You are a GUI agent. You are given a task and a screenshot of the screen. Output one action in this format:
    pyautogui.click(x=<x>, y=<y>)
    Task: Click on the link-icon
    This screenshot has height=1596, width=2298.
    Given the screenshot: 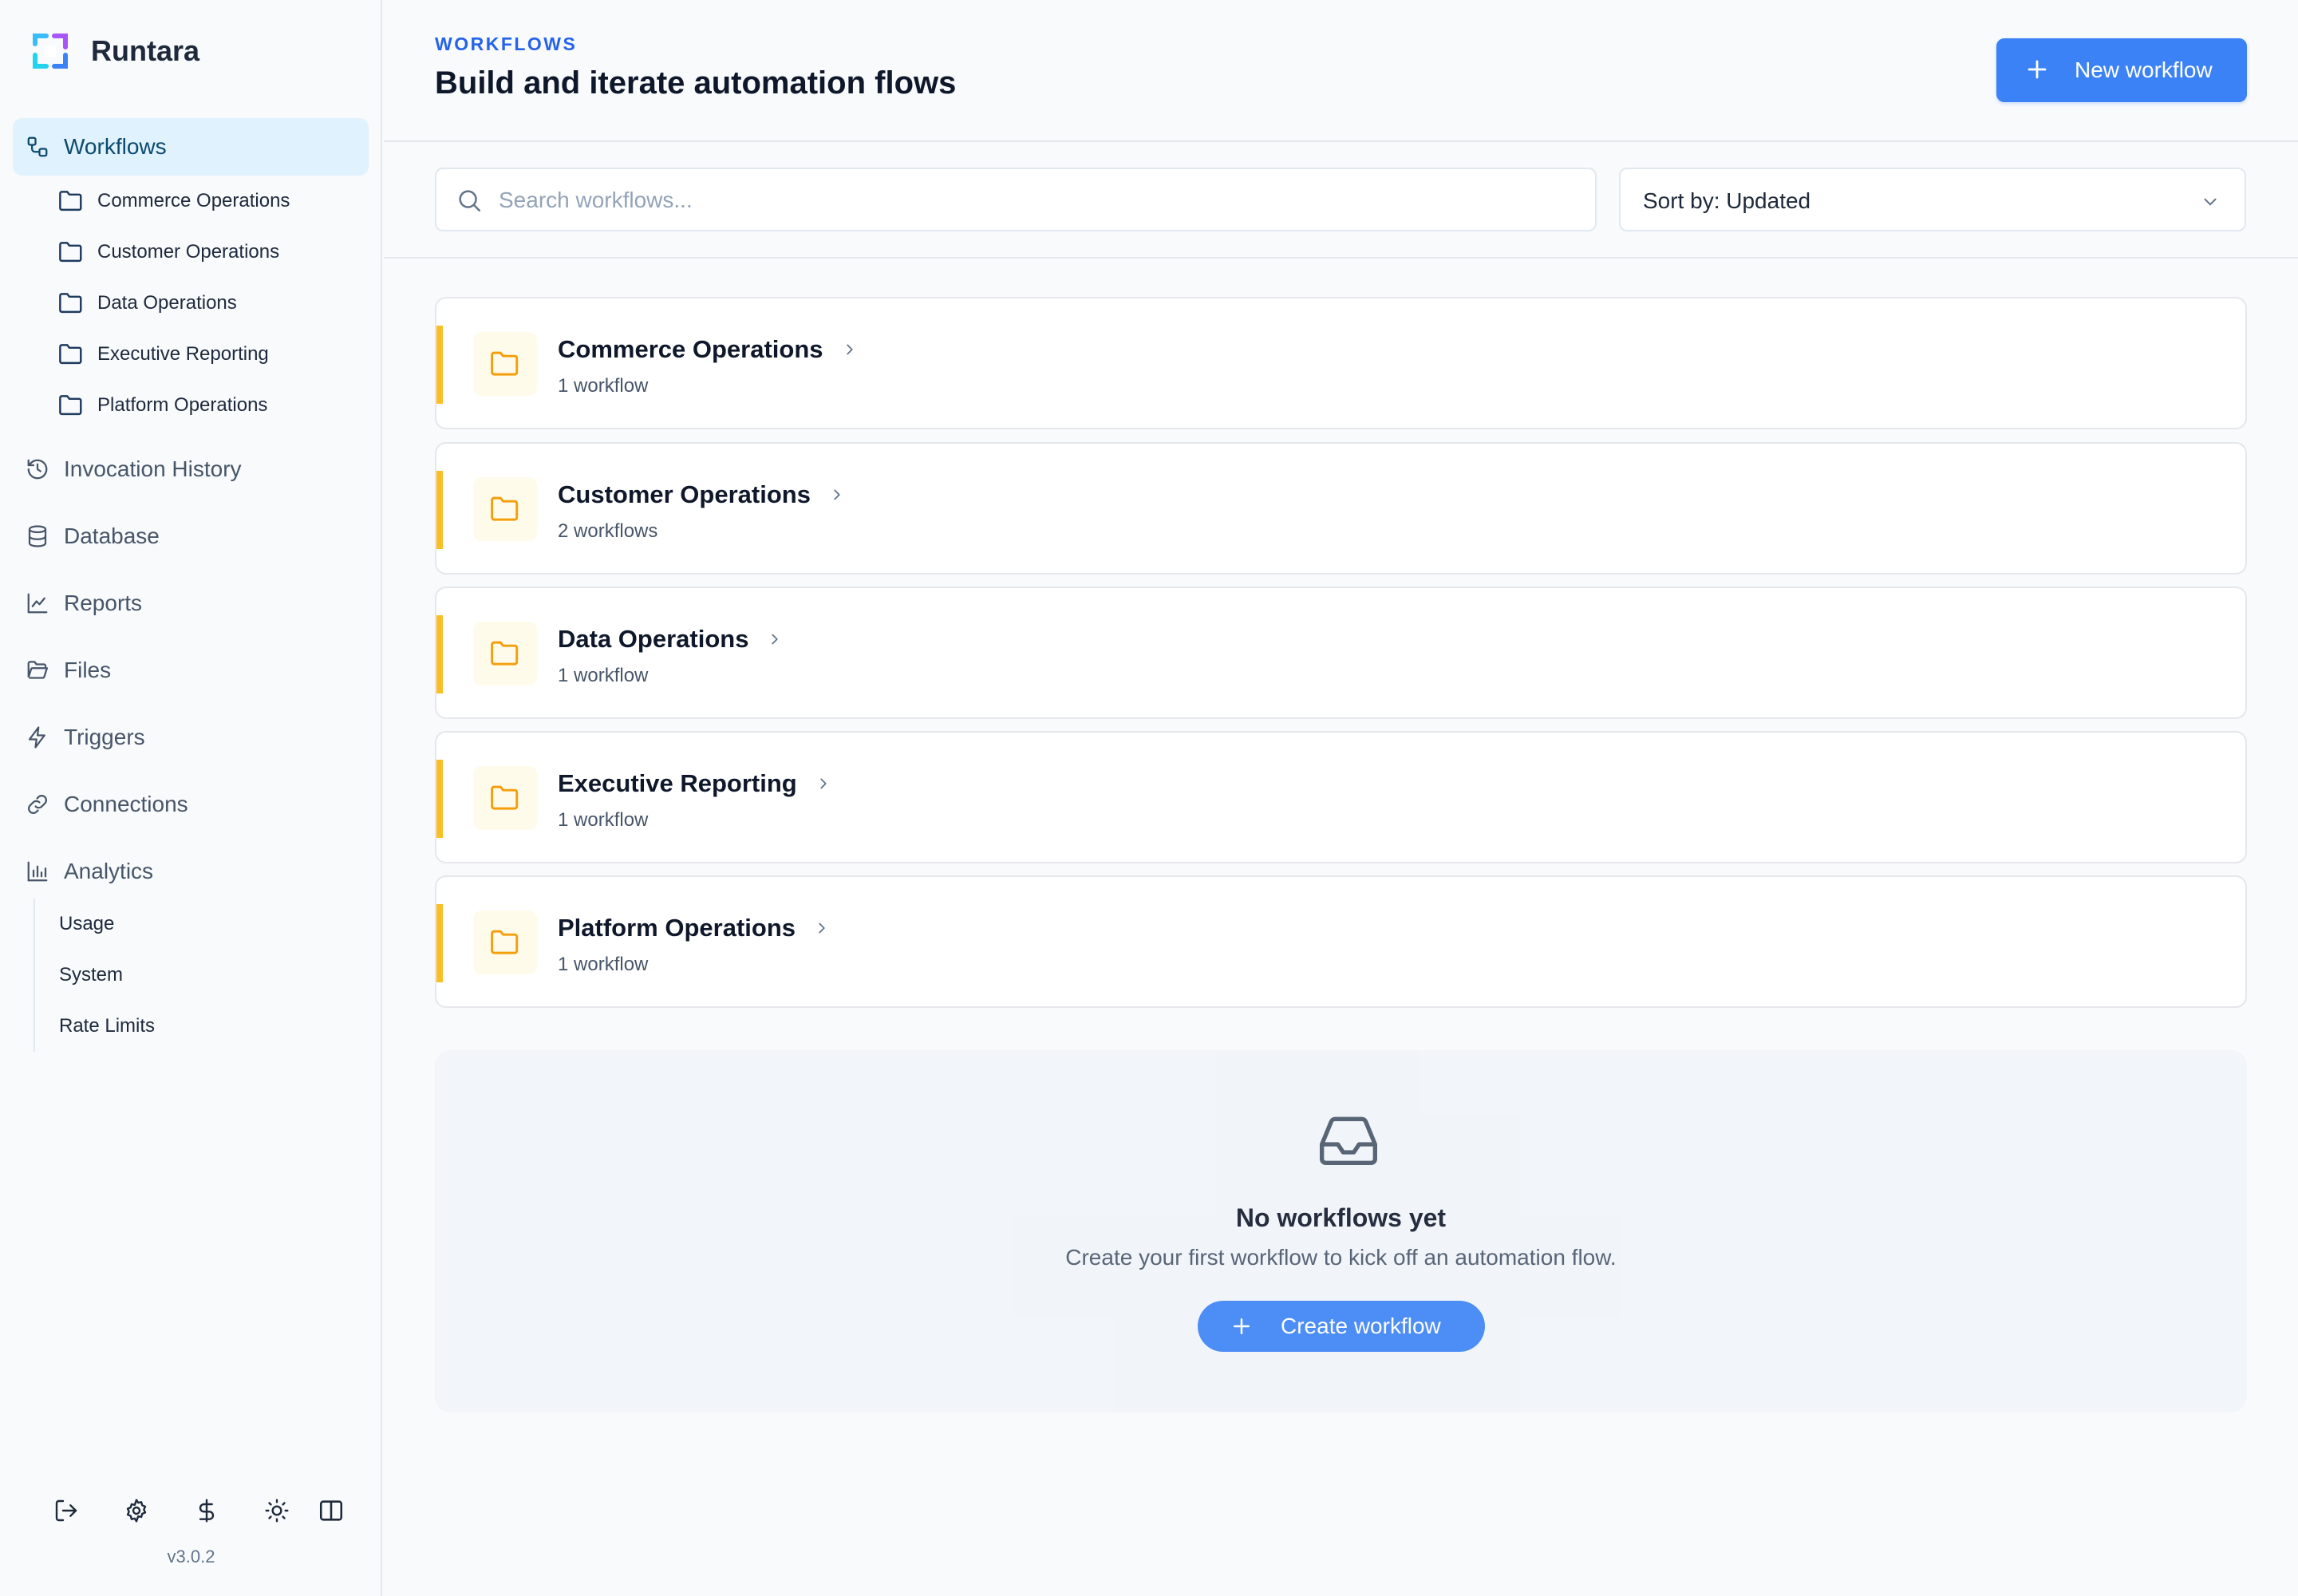 What is the action you would take?
    pyautogui.click(x=38, y=804)
    